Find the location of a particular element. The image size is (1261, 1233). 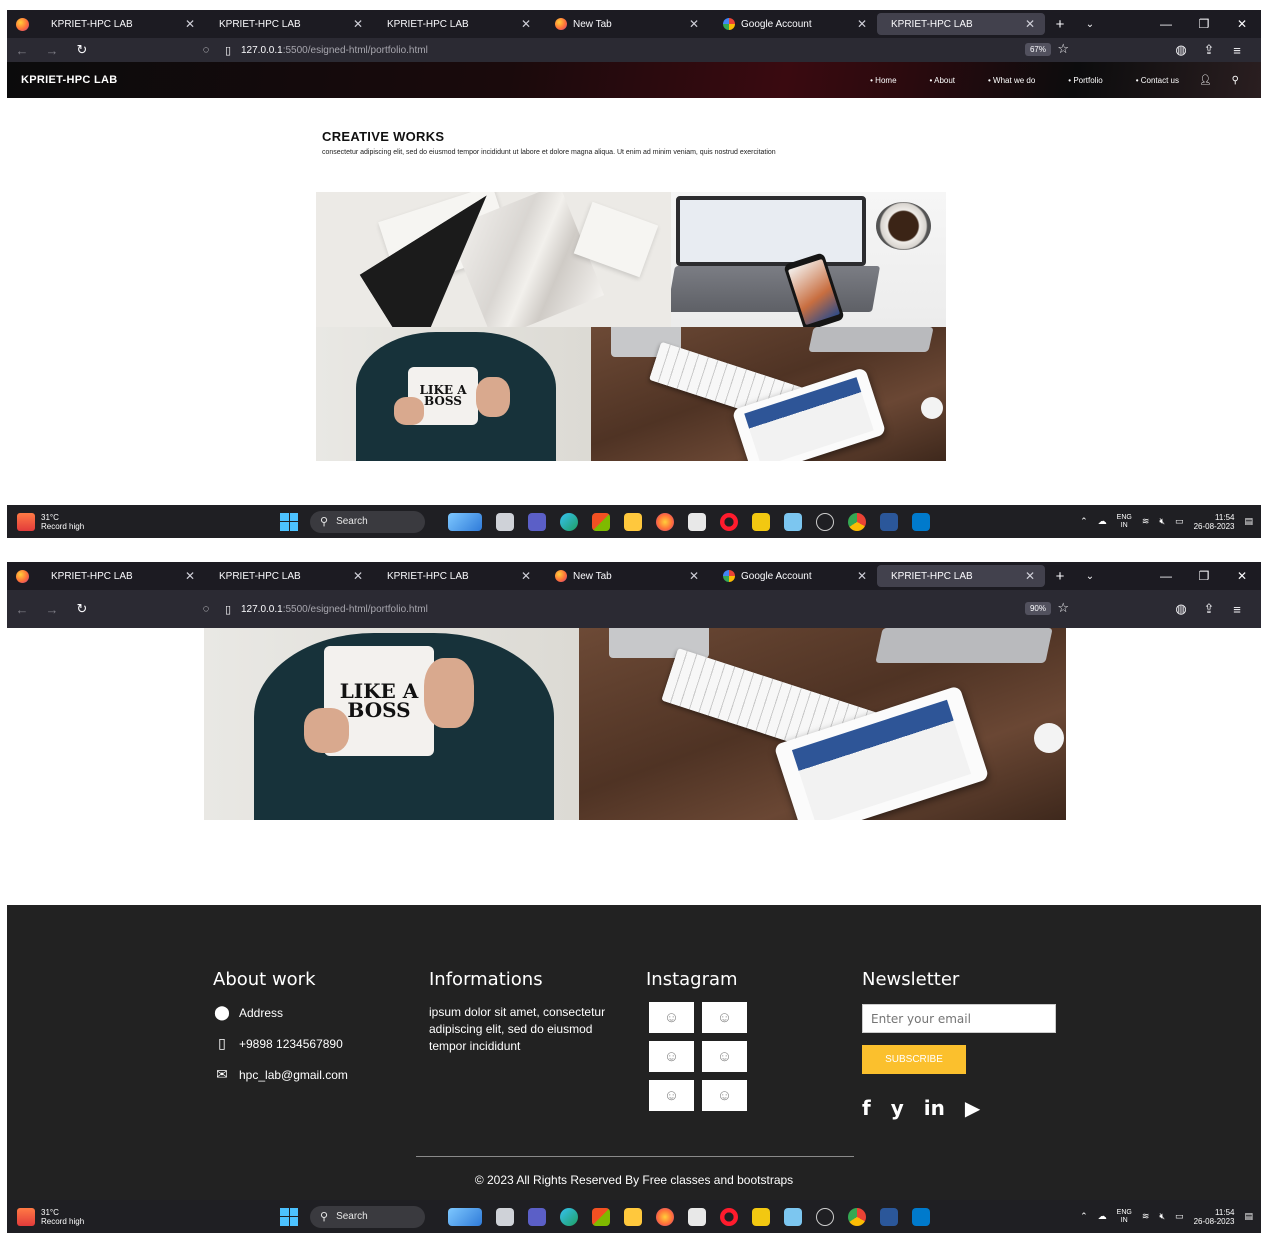

vscode-icon is located at coordinates (921, 1216).